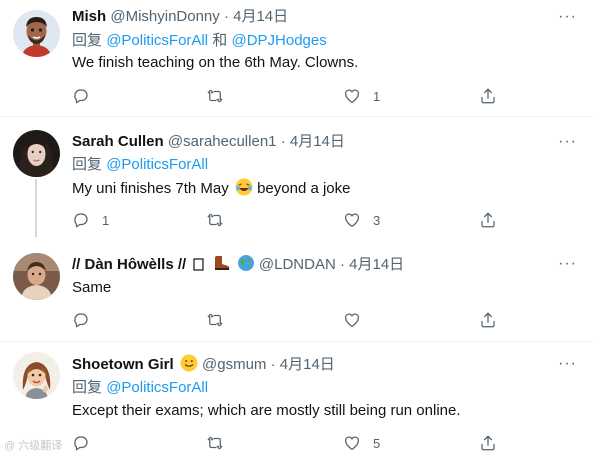 This screenshot has height=456, width=593. What do you see at coordinates (377, 443) in the screenshot?
I see `like-count: 5` at bounding box center [377, 443].